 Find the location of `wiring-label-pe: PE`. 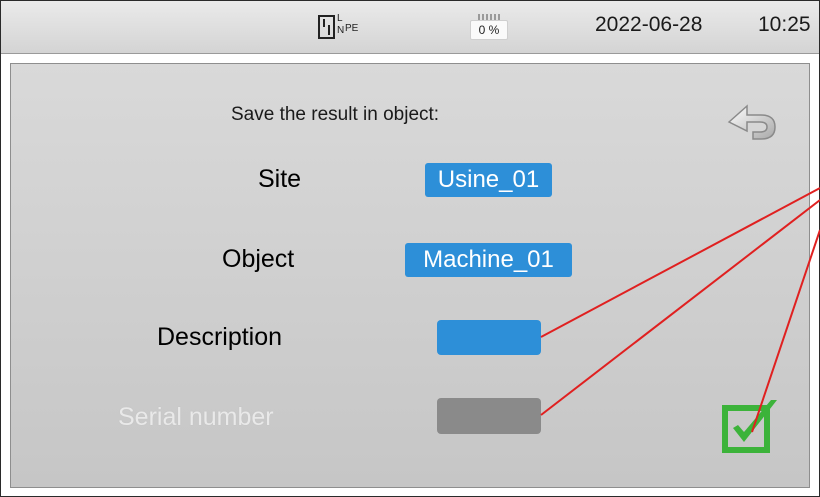

wiring-label-pe: PE is located at coordinates (352, 28).